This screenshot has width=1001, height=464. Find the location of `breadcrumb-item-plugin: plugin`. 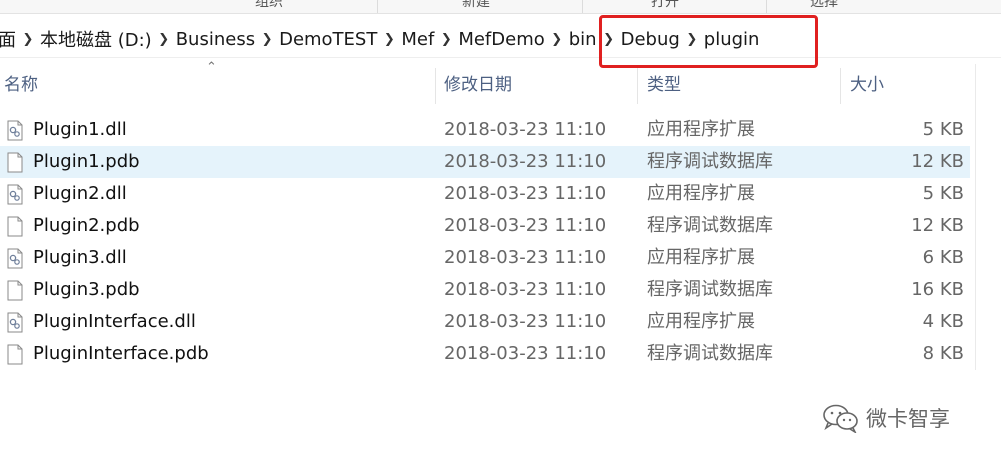

breadcrumb-item-plugin: plugin is located at coordinates (732, 39).